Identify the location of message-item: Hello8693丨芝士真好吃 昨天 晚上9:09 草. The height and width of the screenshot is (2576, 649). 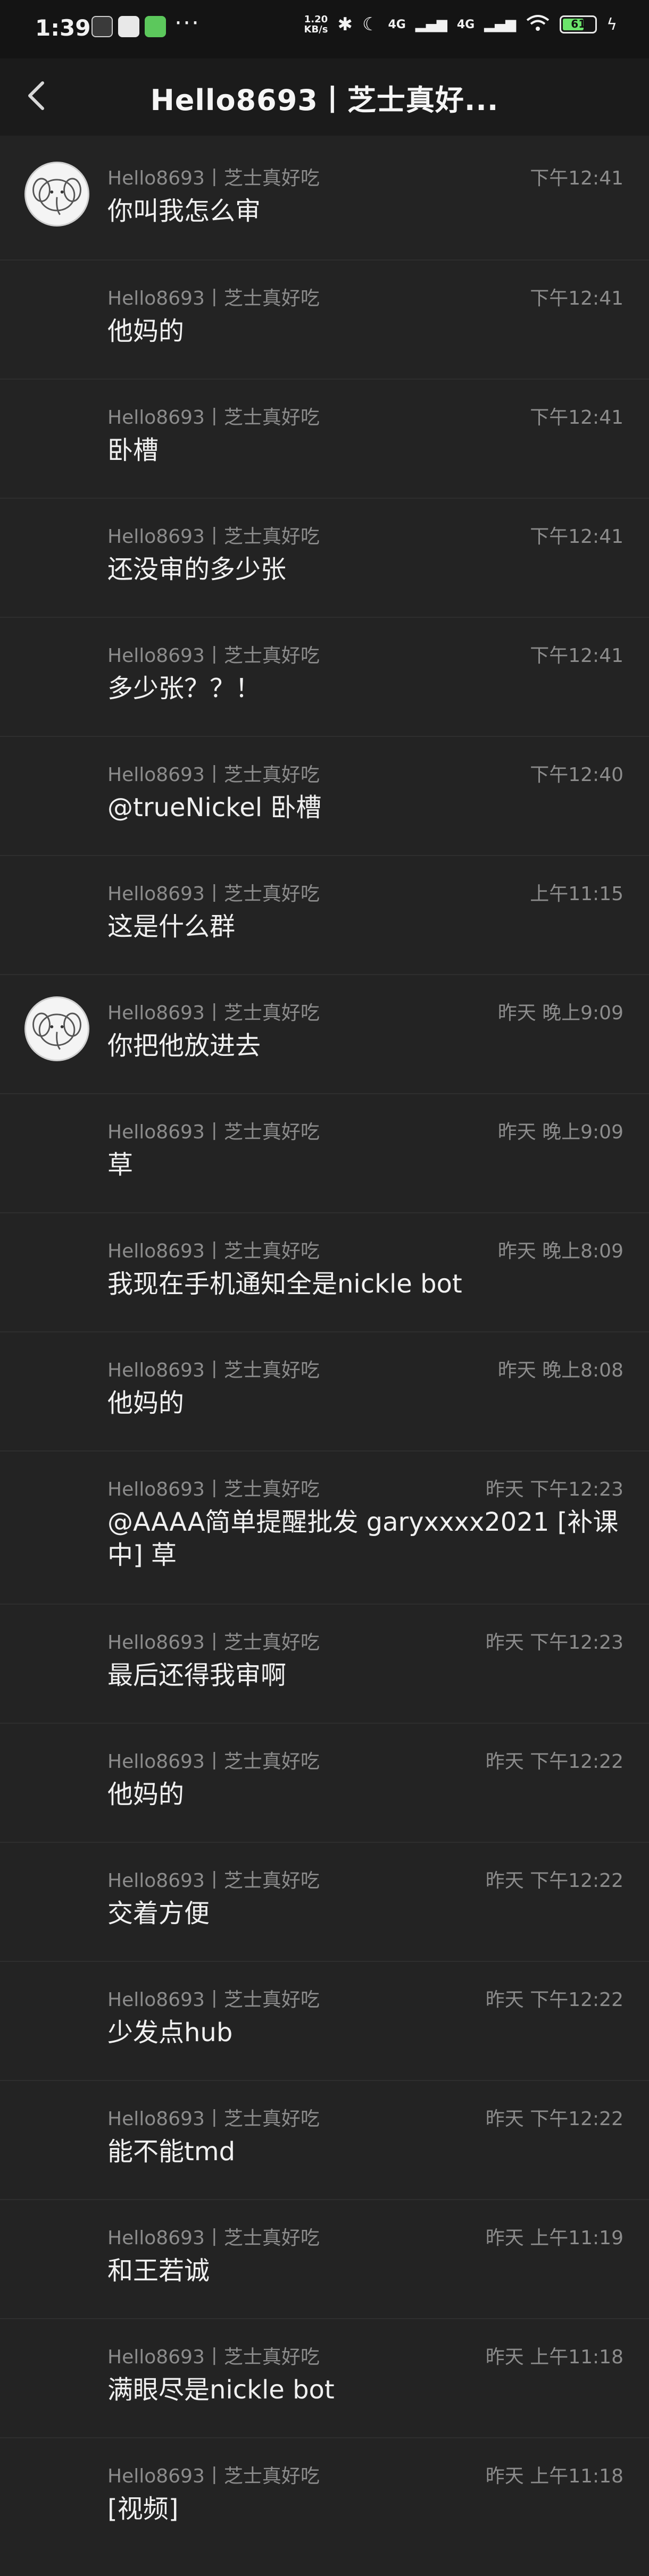
(324, 1152).